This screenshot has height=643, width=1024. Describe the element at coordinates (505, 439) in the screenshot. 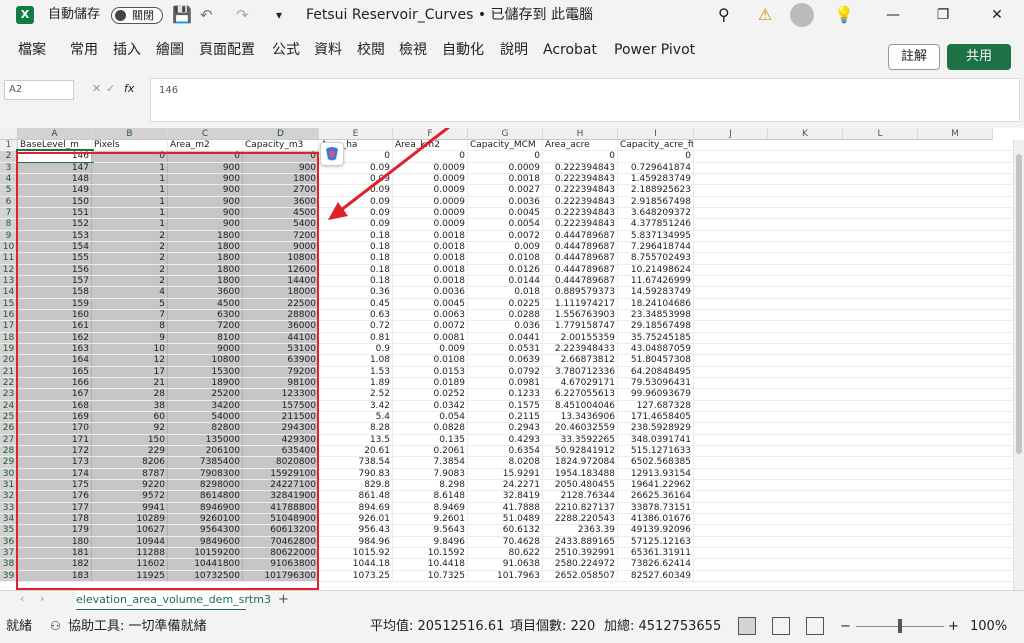

I see `table-cell: 0.4293` at that location.